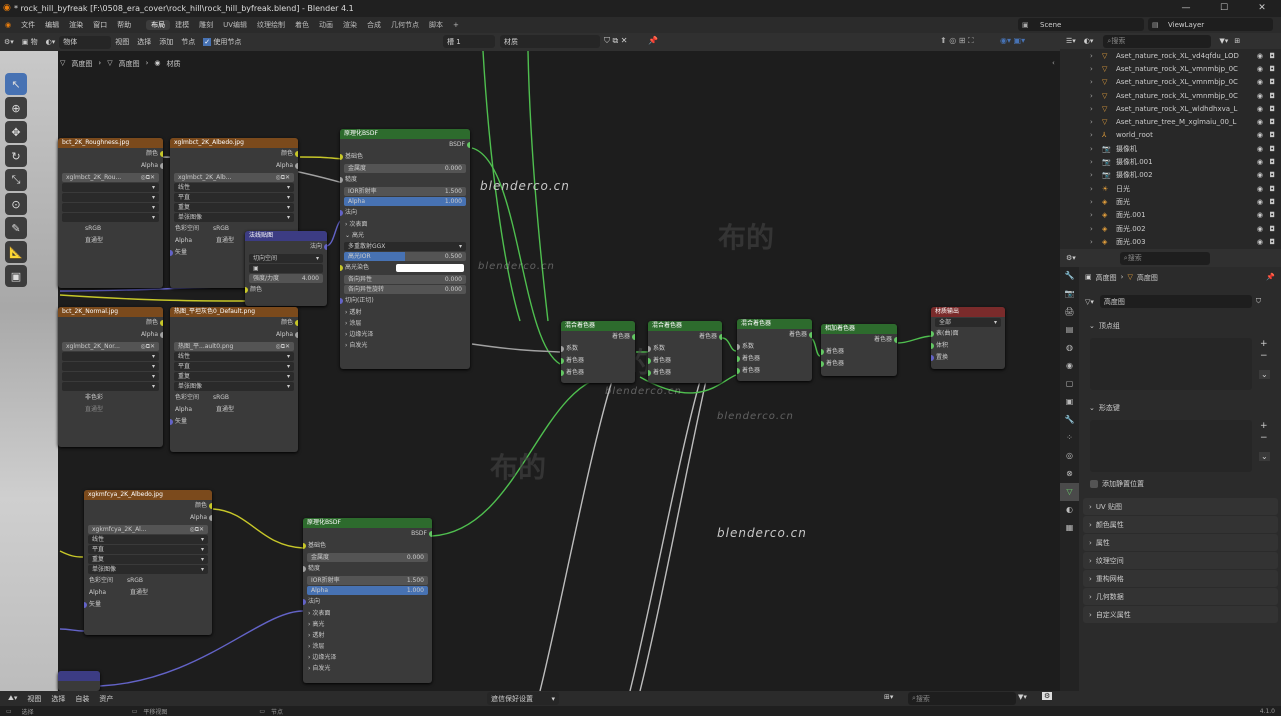 The width and height of the screenshot is (1281, 716). Describe the element at coordinates (52, 25) in the screenshot. I see `menu-edit: 编辑` at that location.